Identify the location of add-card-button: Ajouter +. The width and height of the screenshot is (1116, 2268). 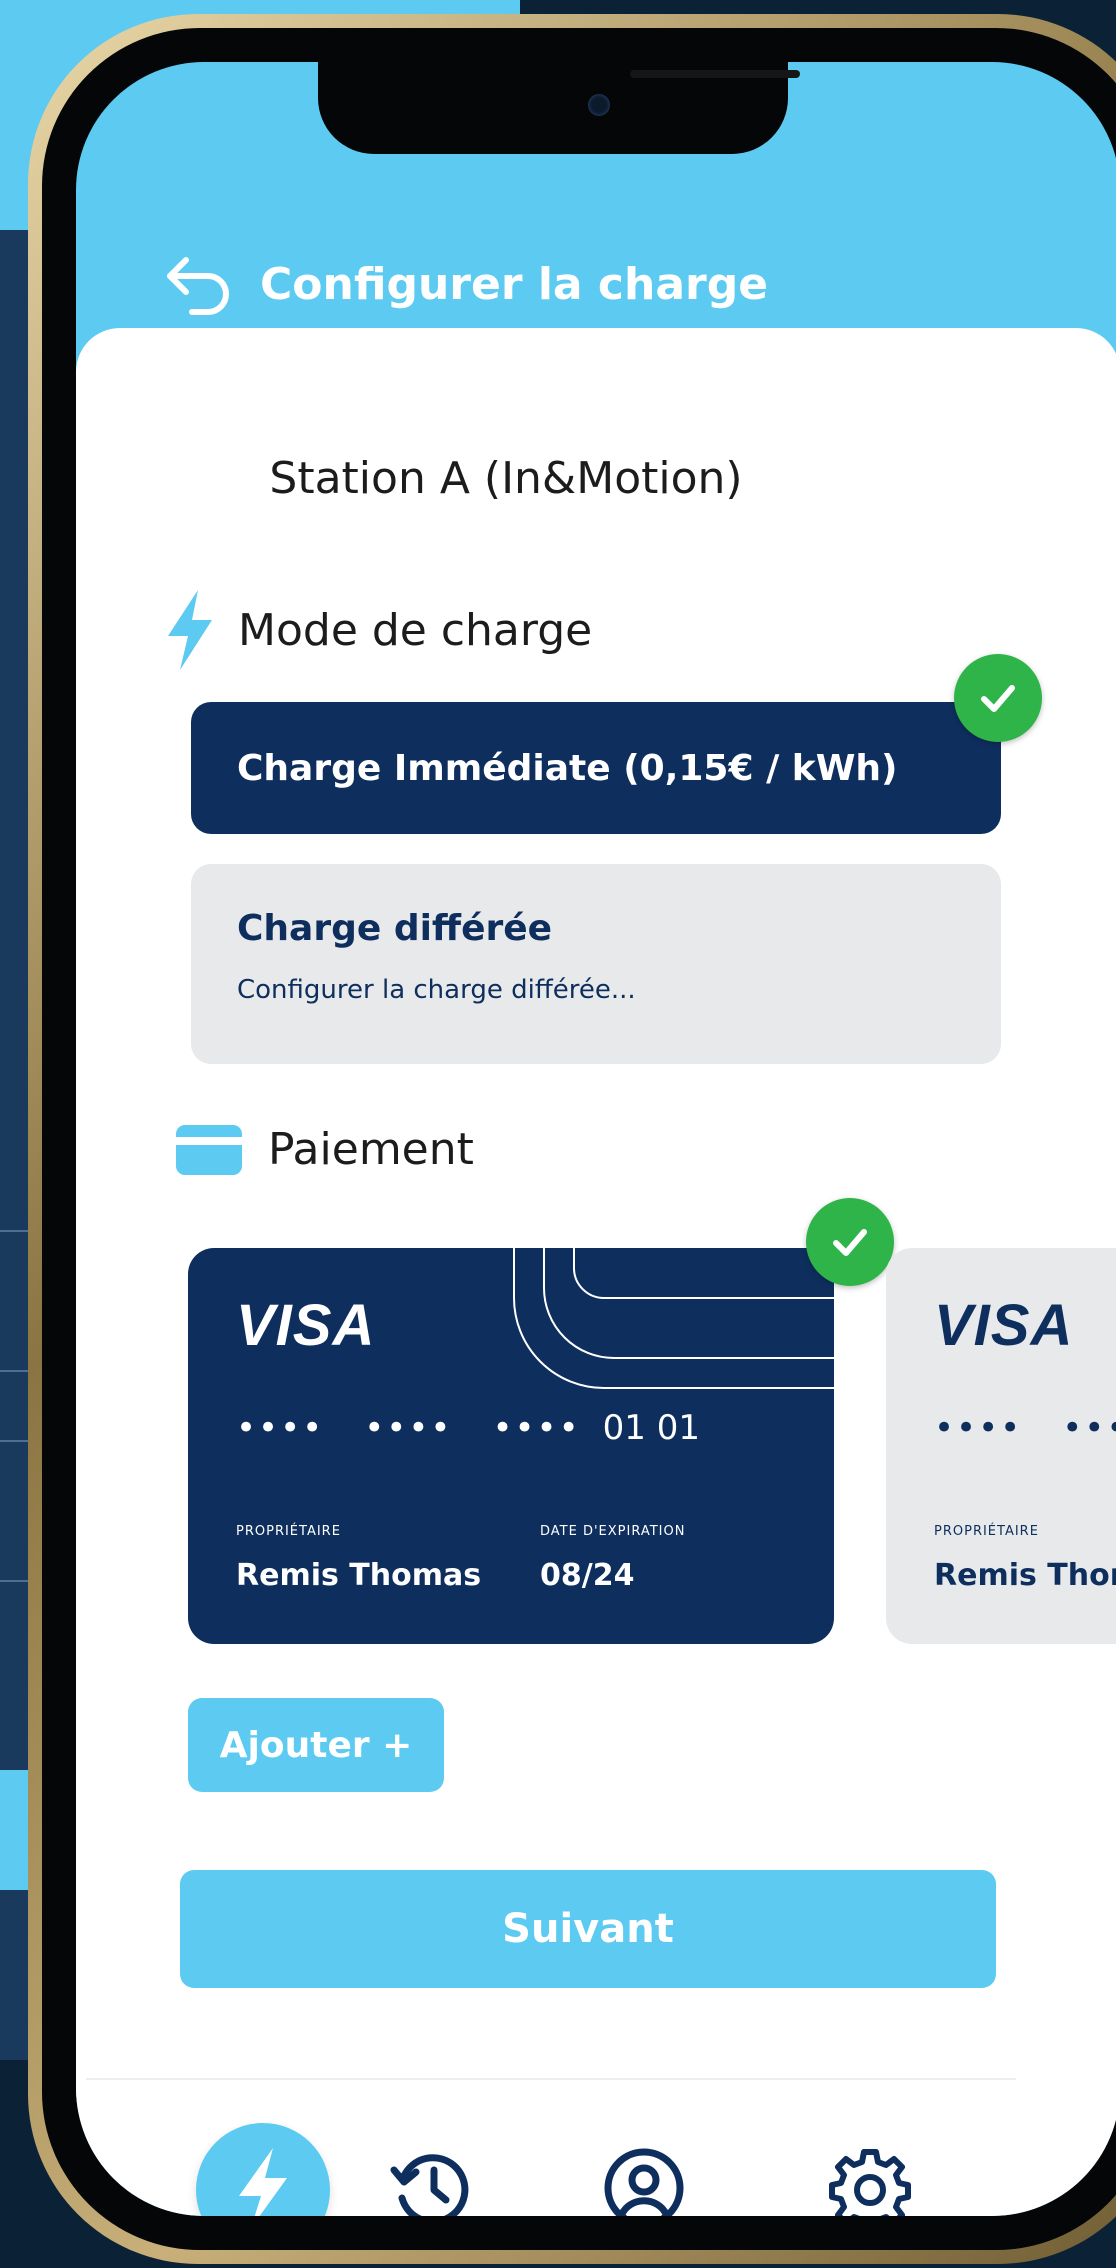
(316, 1745).